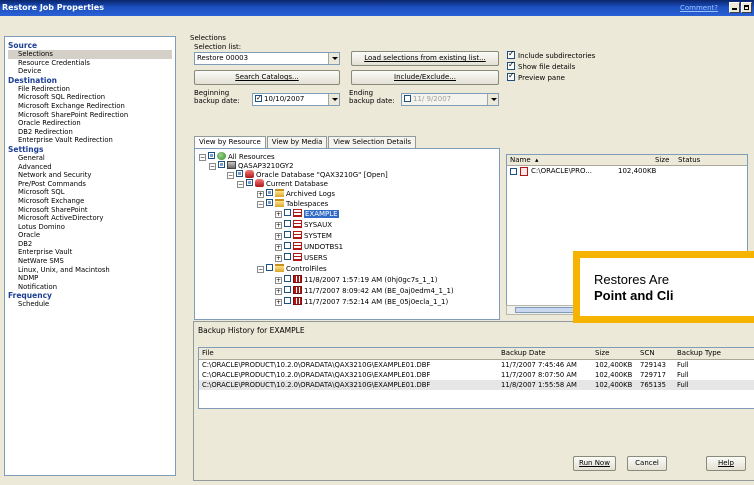  What do you see at coordinates (689, 160) in the screenshot?
I see `column-status: Status` at bounding box center [689, 160].